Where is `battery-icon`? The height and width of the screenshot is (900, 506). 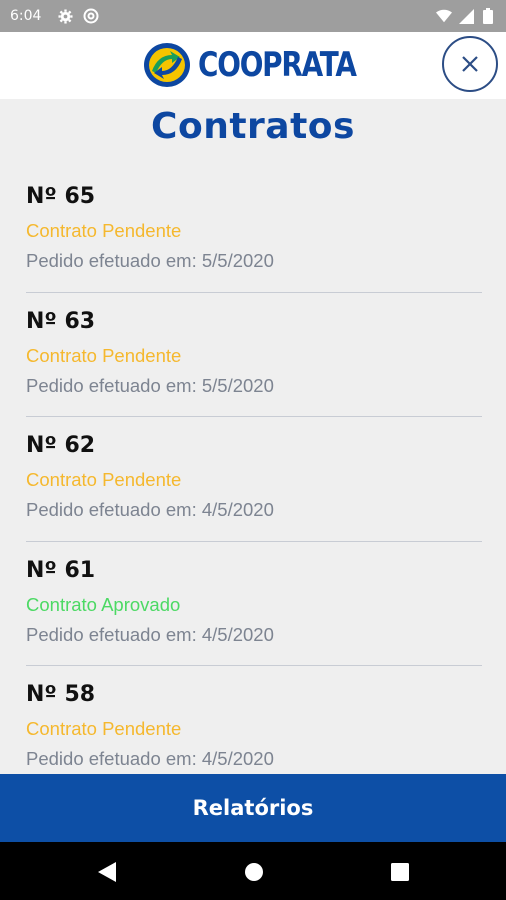
battery-icon is located at coordinates (488, 16).